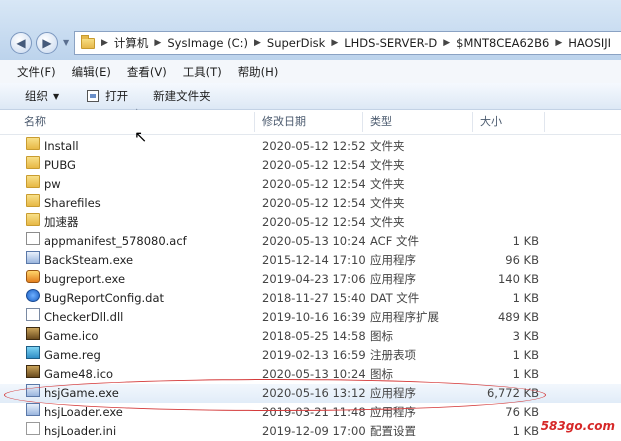  Describe the element at coordinates (72, 355) in the screenshot. I see `file-name: Game.reg` at that location.